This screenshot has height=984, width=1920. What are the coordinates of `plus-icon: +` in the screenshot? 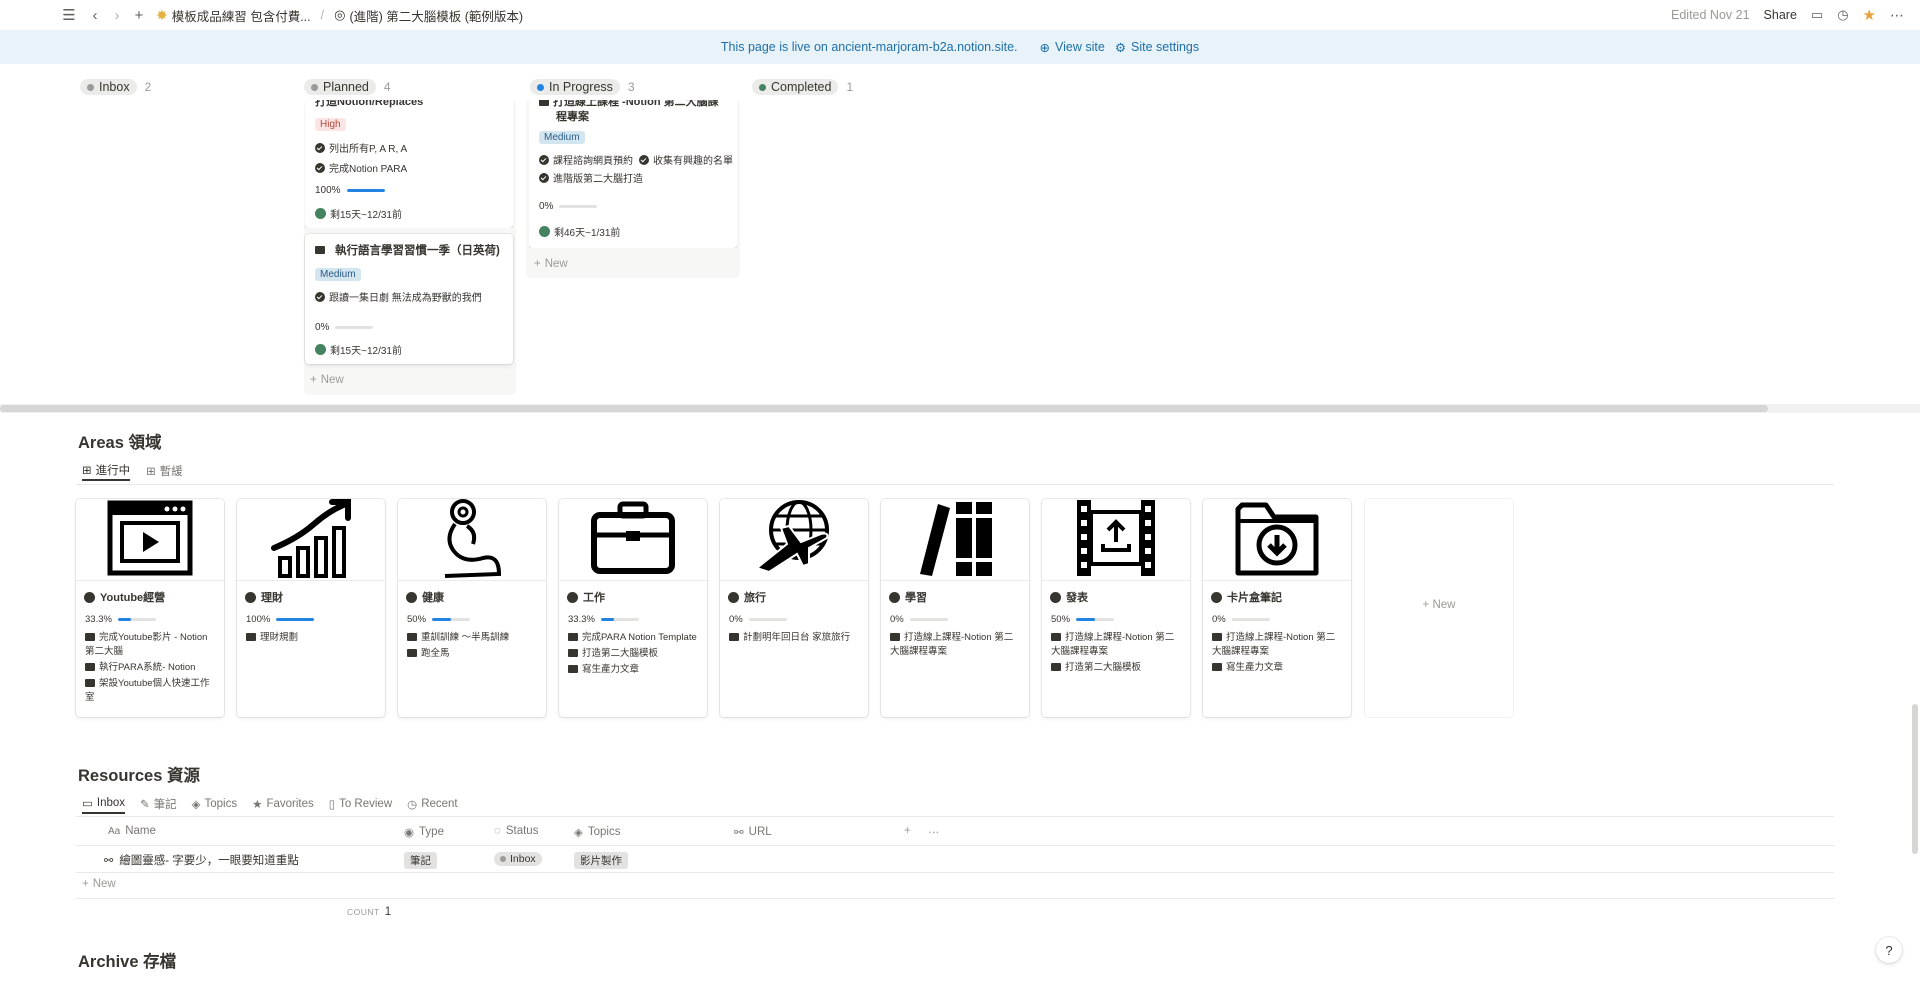 It's located at (1427, 605).